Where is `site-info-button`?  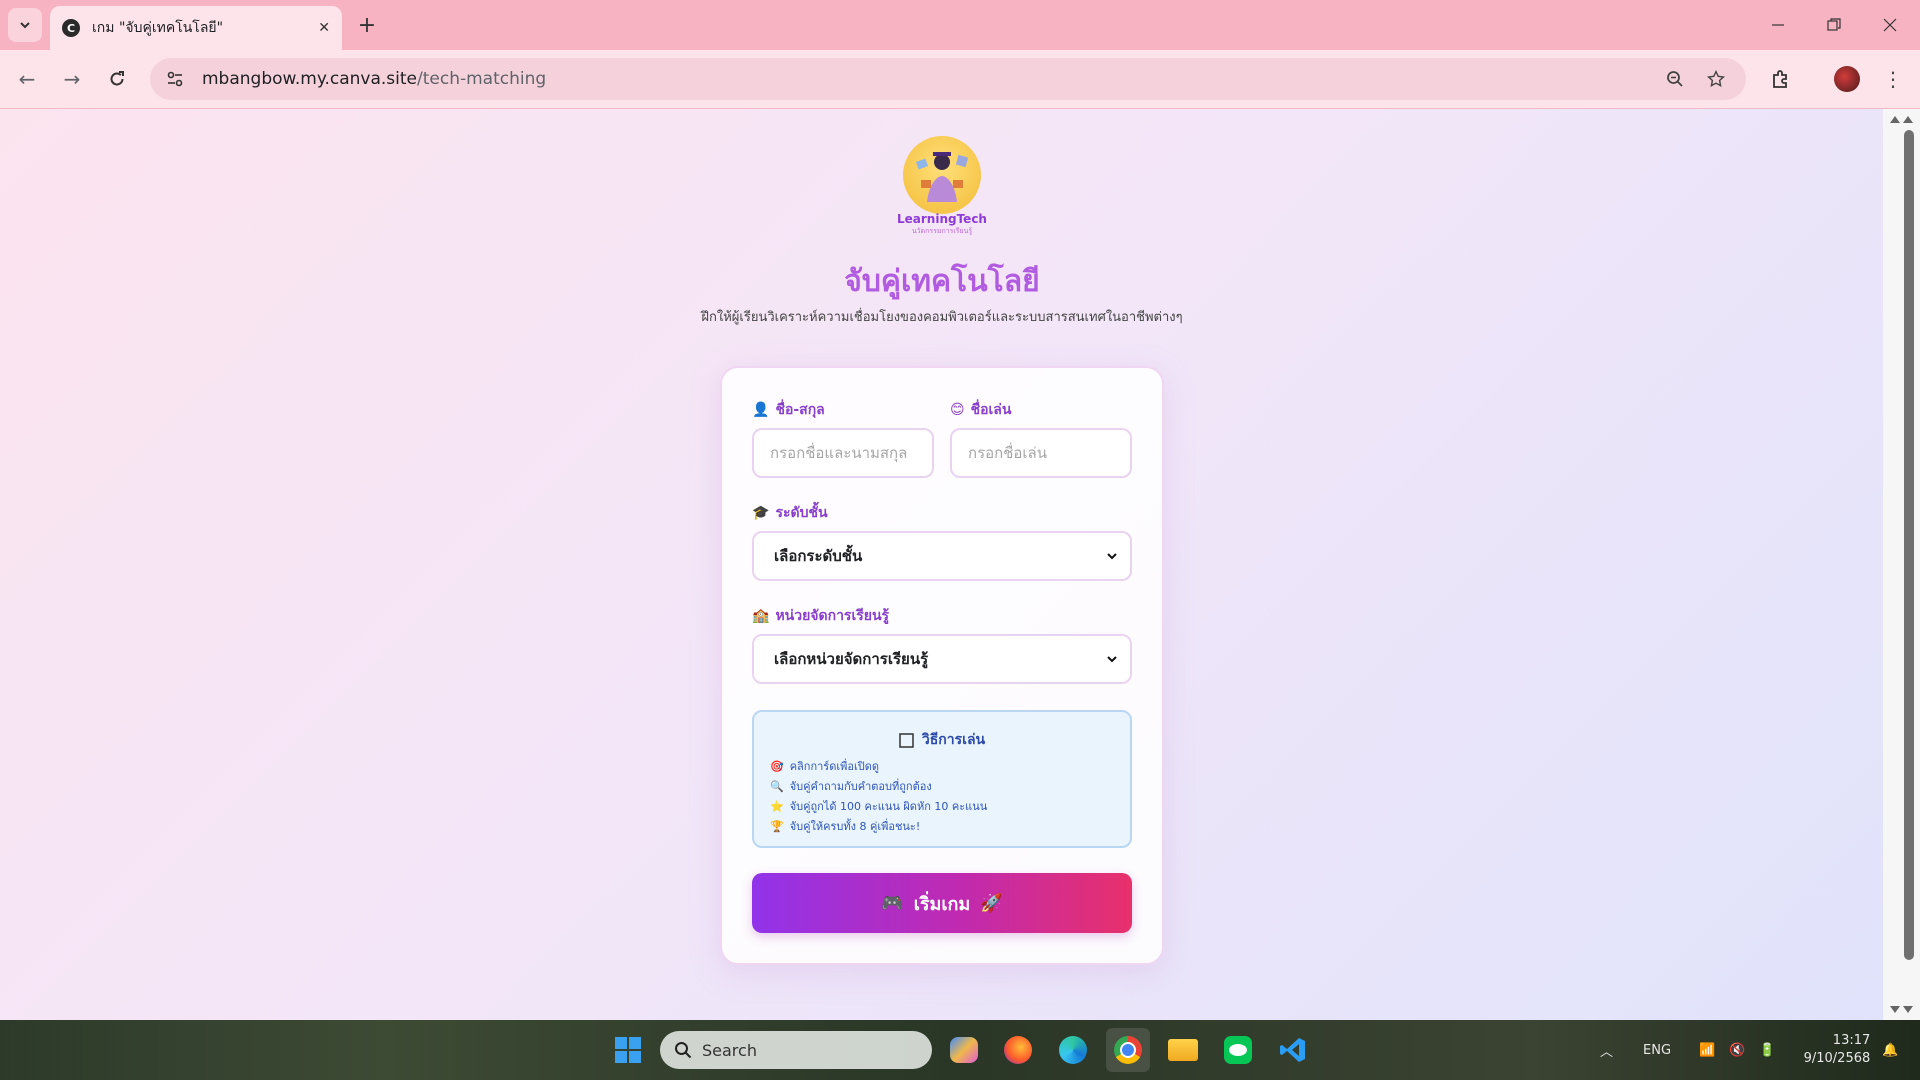 site-info-button is located at coordinates (175, 79).